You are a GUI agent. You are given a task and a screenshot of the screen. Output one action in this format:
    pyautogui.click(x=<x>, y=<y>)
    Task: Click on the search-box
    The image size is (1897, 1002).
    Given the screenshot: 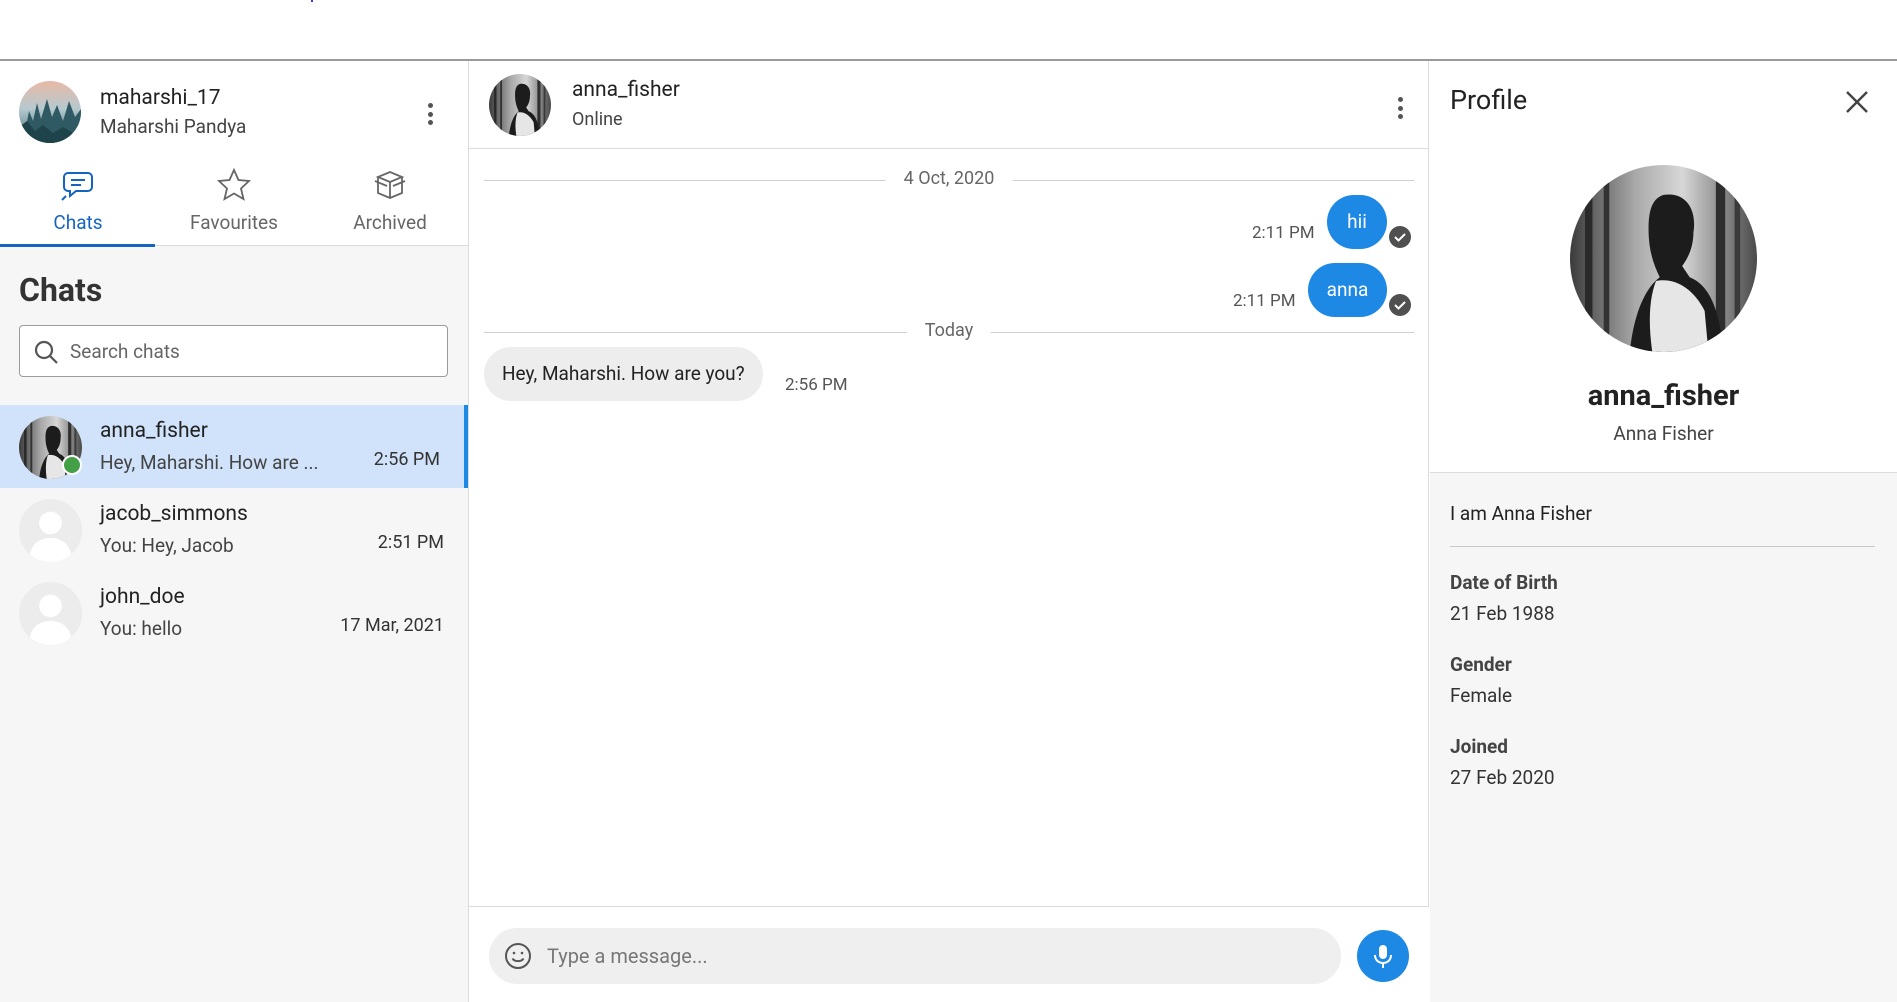 What is the action you would take?
    pyautogui.click(x=233, y=351)
    